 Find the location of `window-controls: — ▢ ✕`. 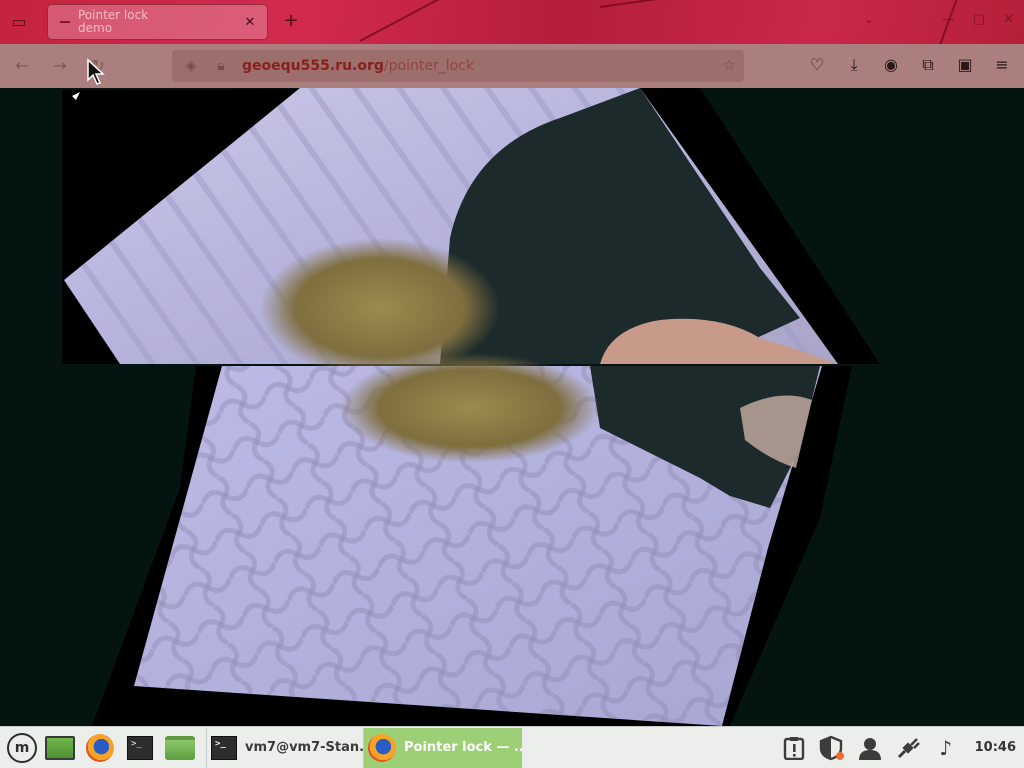

window-controls: — ▢ ✕ is located at coordinates (978, 19).